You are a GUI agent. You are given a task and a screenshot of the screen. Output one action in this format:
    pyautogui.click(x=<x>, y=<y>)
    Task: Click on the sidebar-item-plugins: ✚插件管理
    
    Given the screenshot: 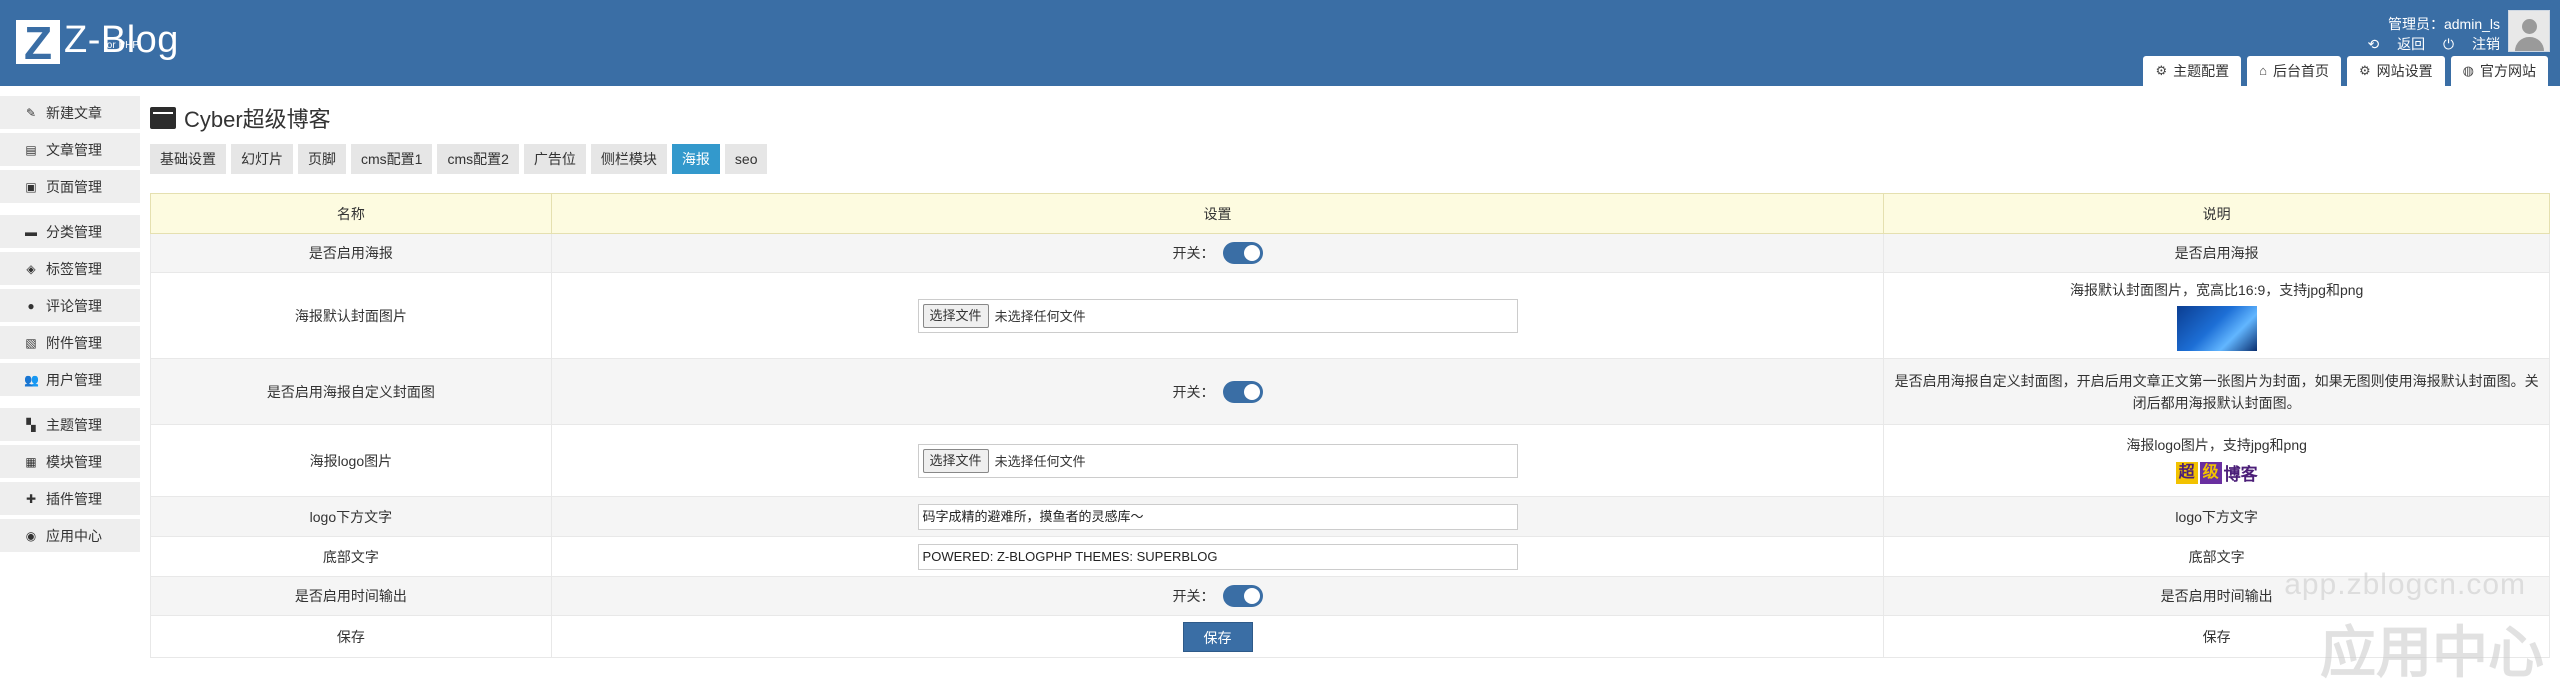 What is the action you would take?
    pyautogui.click(x=70, y=498)
    